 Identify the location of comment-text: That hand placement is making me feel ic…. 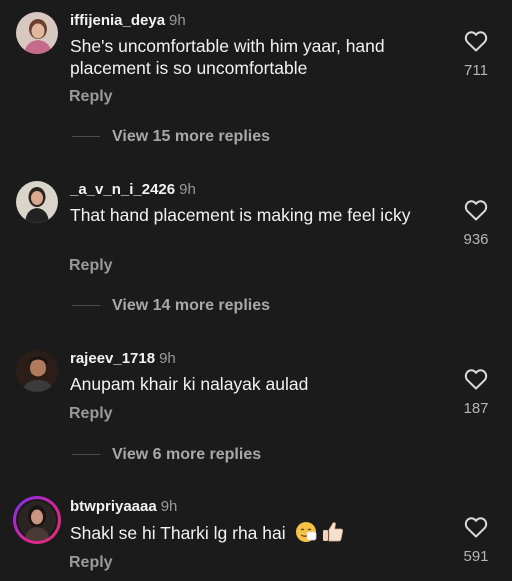
(240, 215).